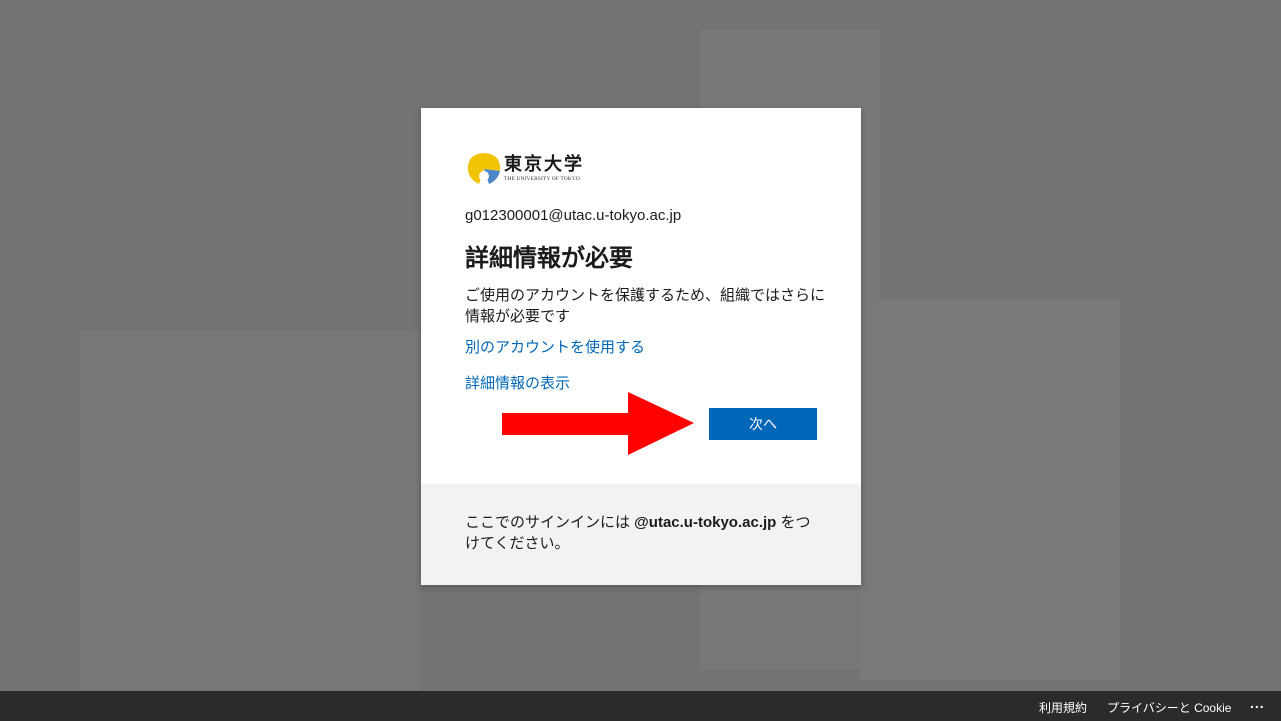 This screenshot has width=1281, height=721. Describe the element at coordinates (573, 215) in the screenshot. I see `account-email: g012300001@utac.u-tokyo.ac.jp` at that location.